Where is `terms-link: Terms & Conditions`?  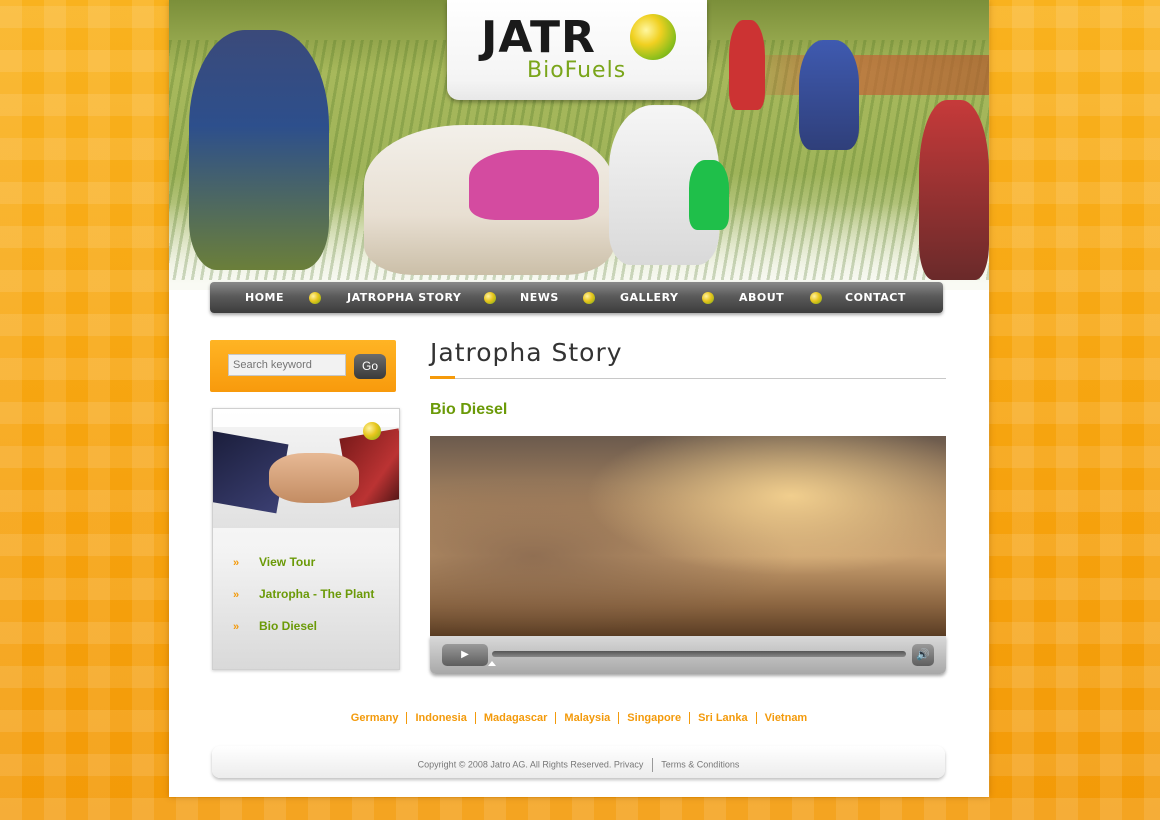 terms-link: Terms & Conditions is located at coordinates (700, 764).